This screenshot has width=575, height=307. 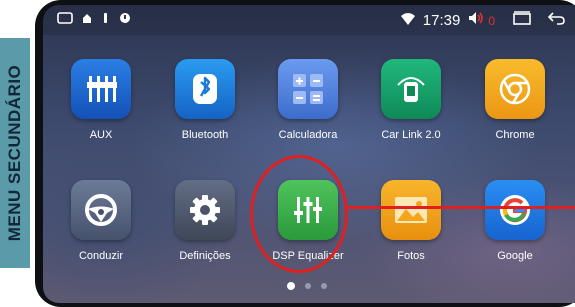 I want to click on app-fotos: Fotos, so click(x=411, y=221).